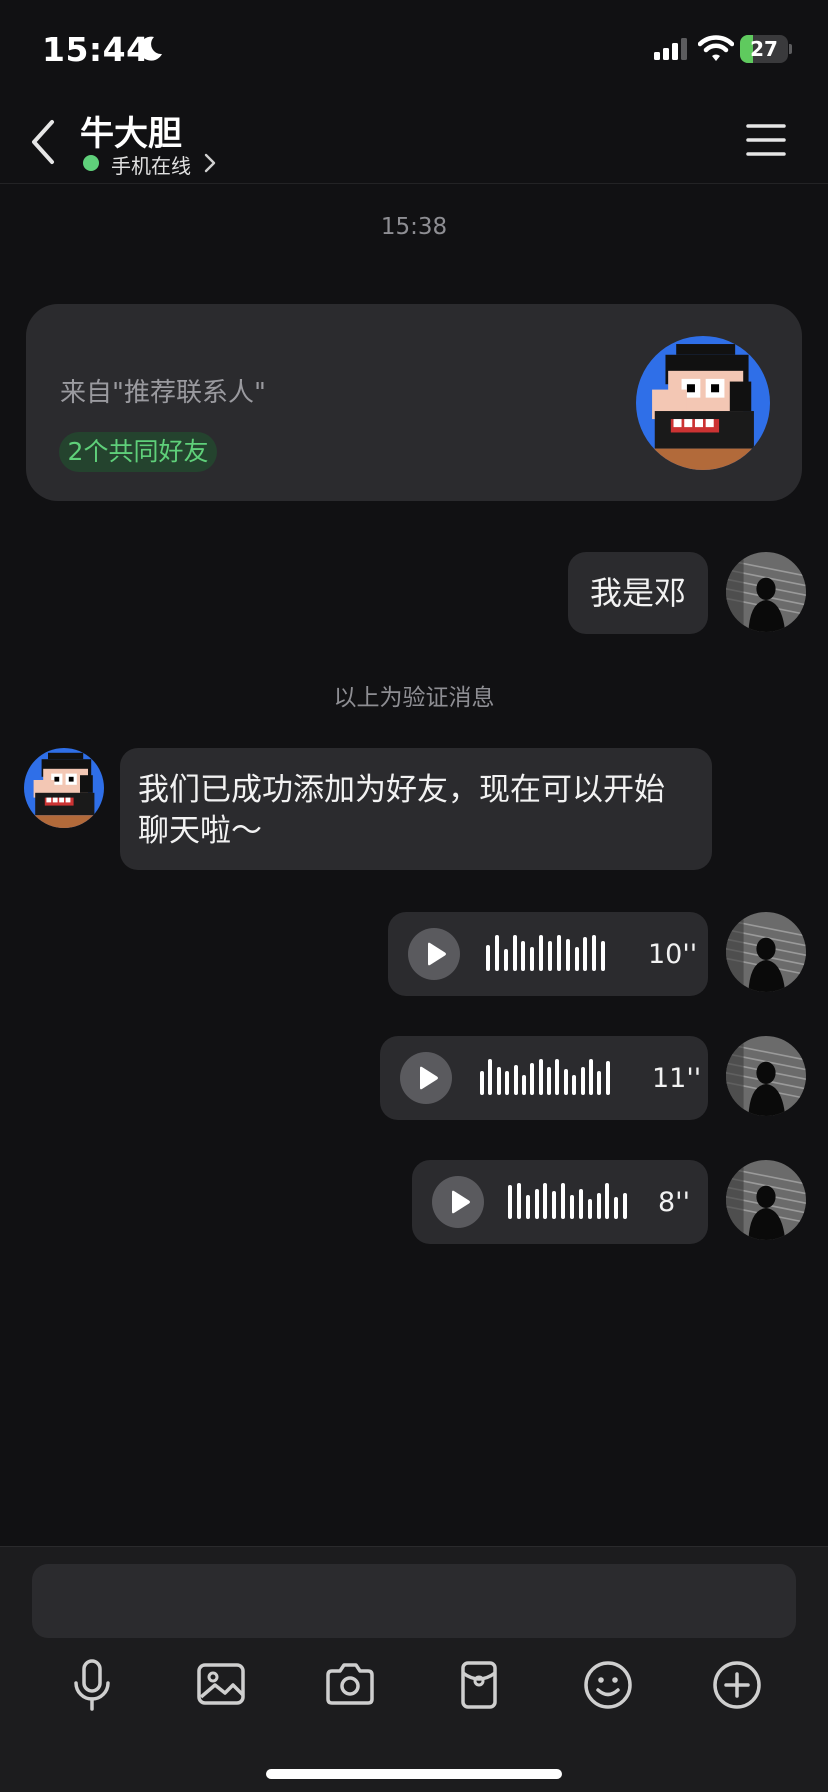  I want to click on voice-duration: 10'', so click(673, 954).